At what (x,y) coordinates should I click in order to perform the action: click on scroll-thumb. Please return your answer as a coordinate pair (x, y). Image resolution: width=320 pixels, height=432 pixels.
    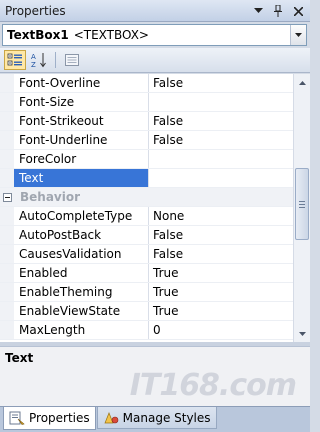
    Looking at the image, I should click on (302, 204).